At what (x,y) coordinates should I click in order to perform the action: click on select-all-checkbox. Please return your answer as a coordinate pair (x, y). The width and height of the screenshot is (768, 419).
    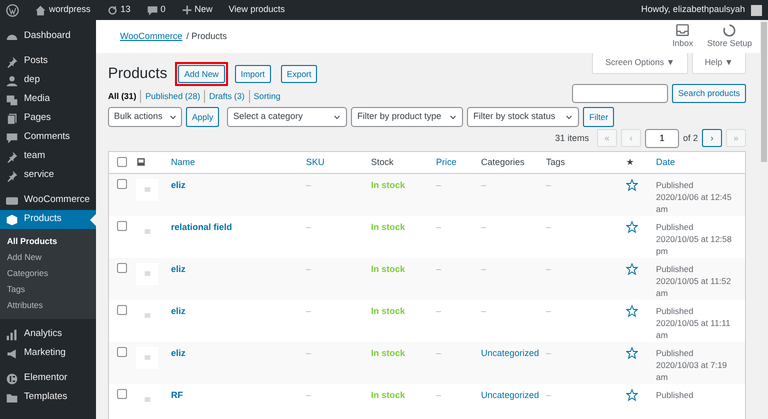
    Looking at the image, I should click on (122, 162).